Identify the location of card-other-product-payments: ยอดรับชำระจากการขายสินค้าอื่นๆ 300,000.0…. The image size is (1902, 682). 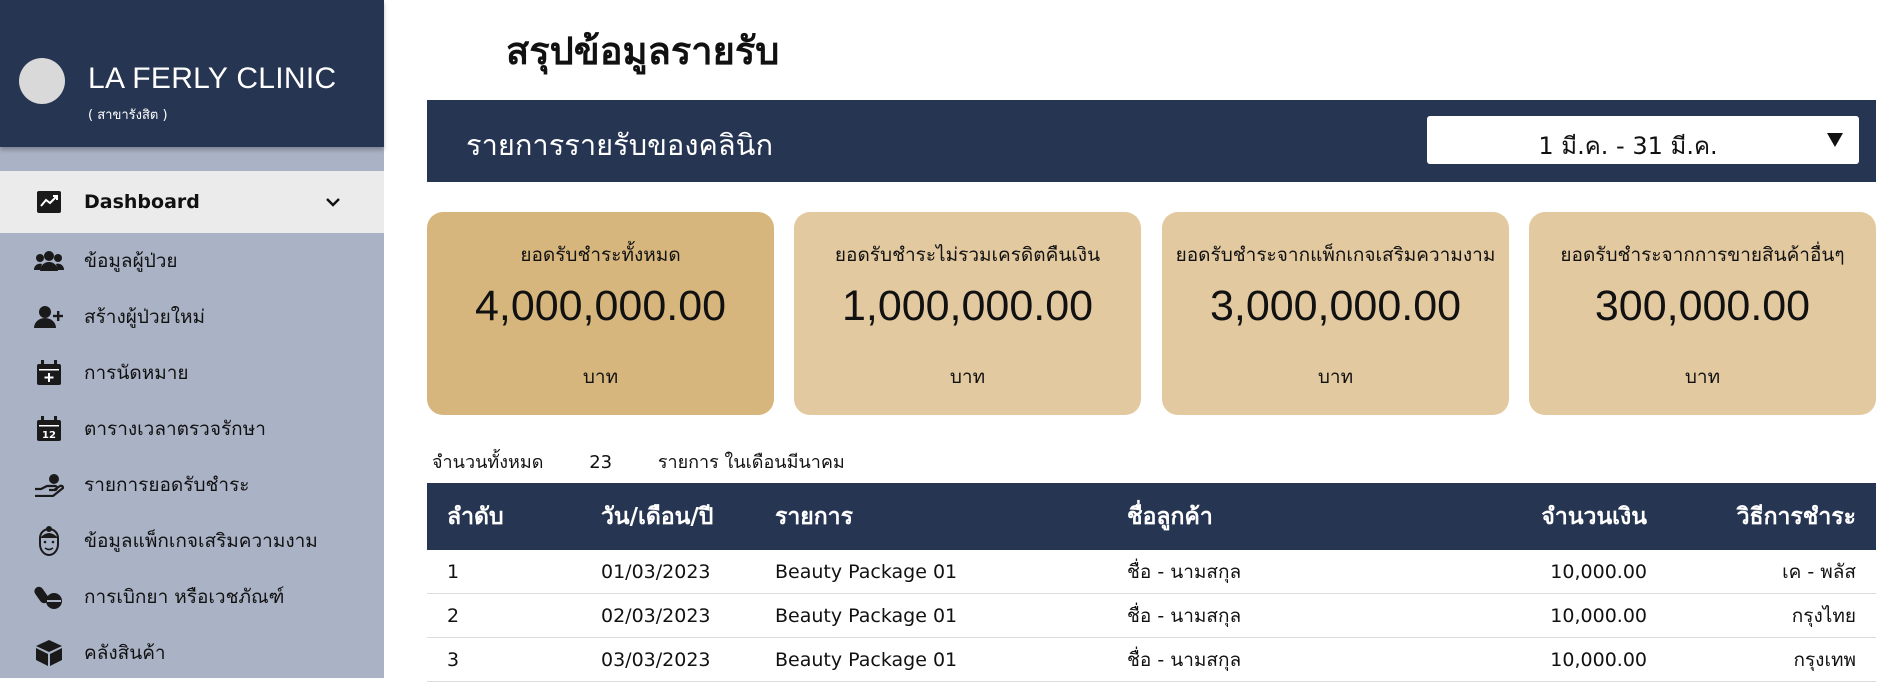
(1702, 313).